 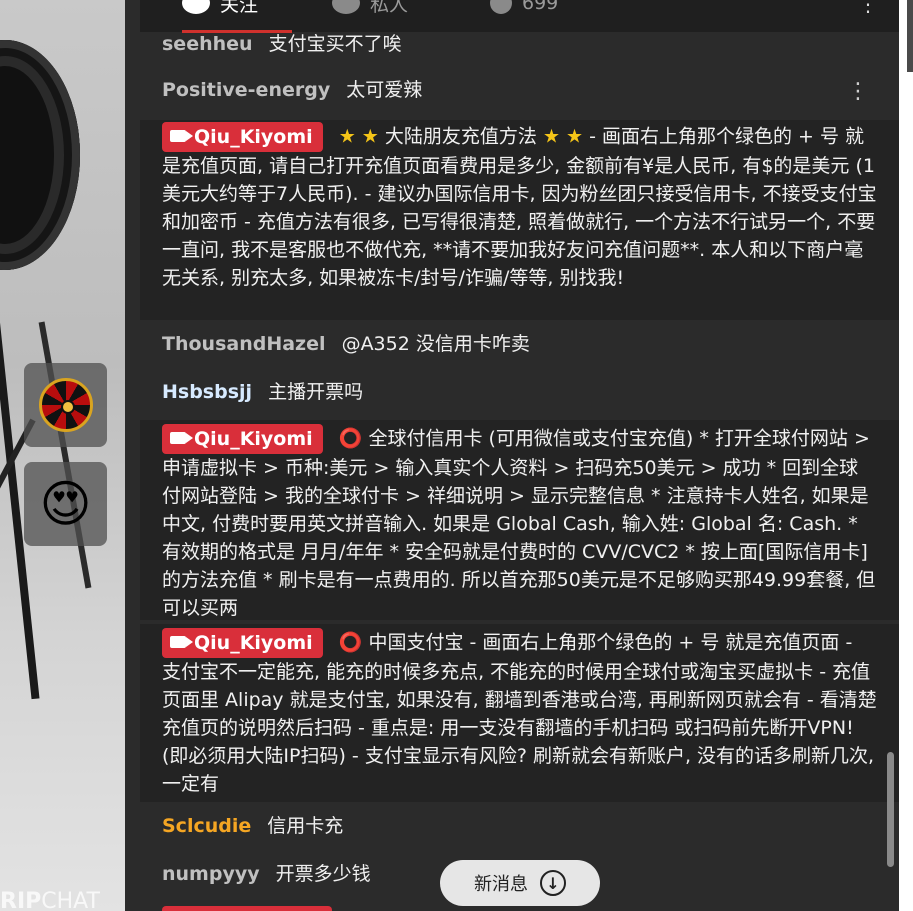 I want to click on studio-light, so click(x=40, y=155).